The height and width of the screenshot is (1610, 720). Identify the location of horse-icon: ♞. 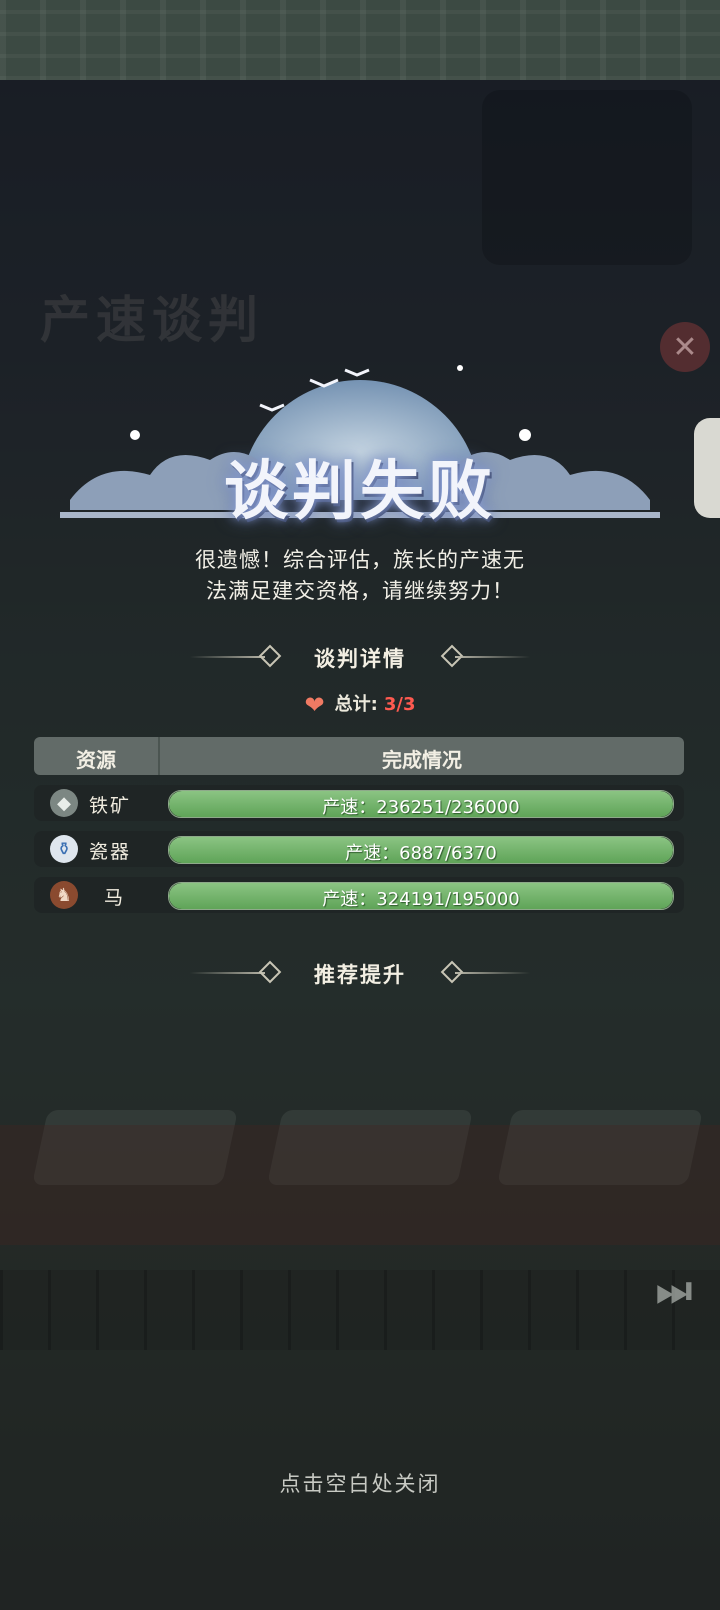
(64, 895).